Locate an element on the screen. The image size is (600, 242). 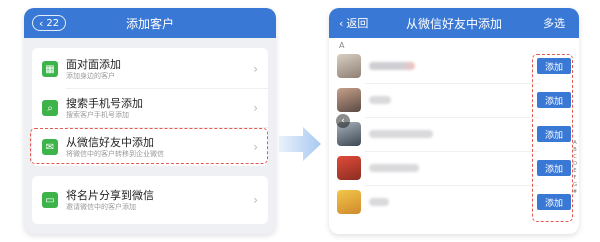
page-title: 从微信好友中添加 is located at coordinates (453, 23).